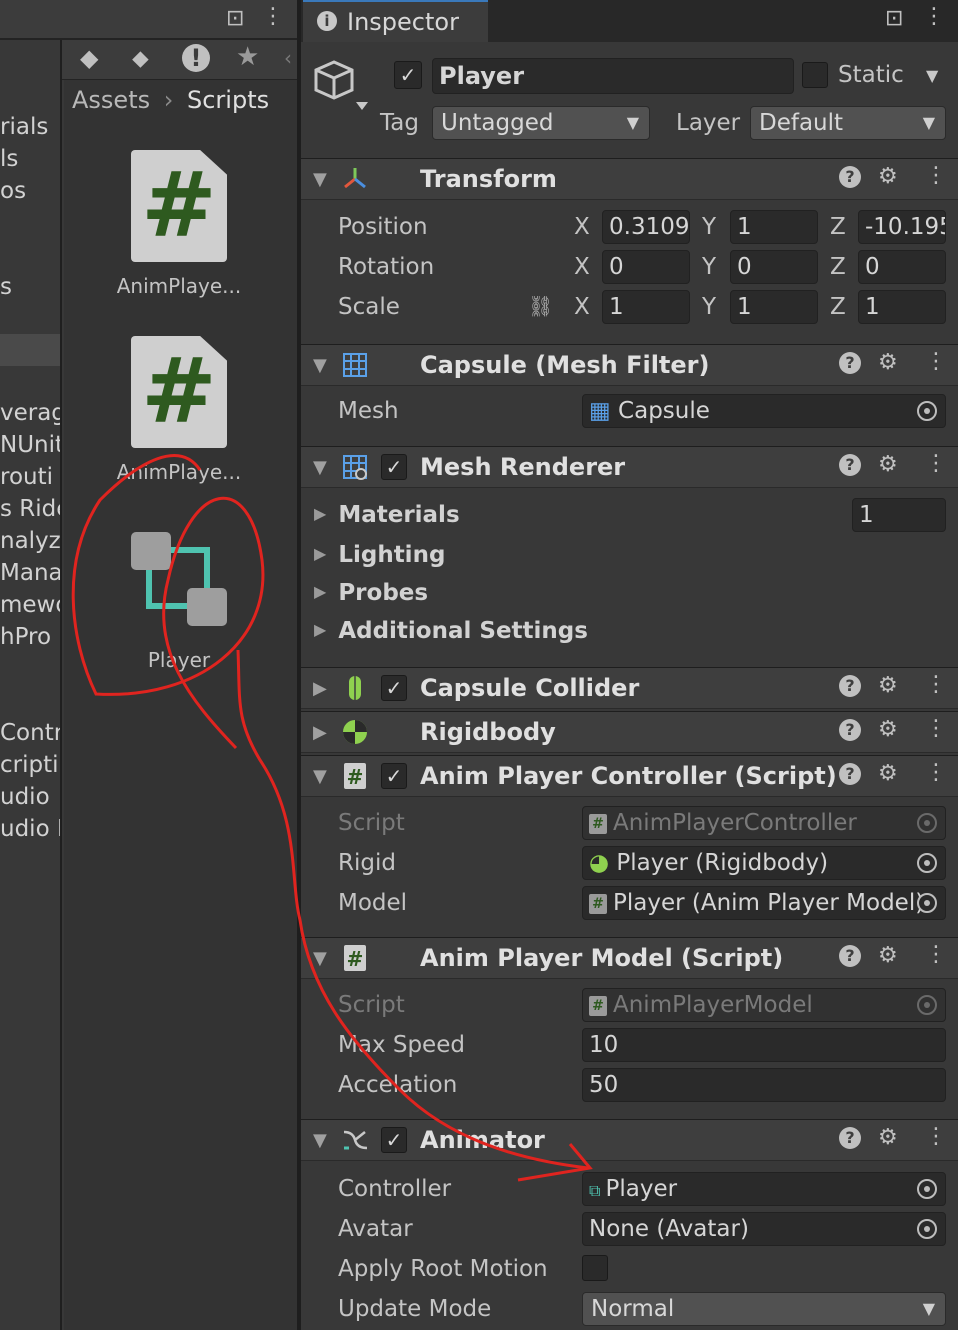  I want to click on breadcrumb-root: Assets, so click(111, 100).